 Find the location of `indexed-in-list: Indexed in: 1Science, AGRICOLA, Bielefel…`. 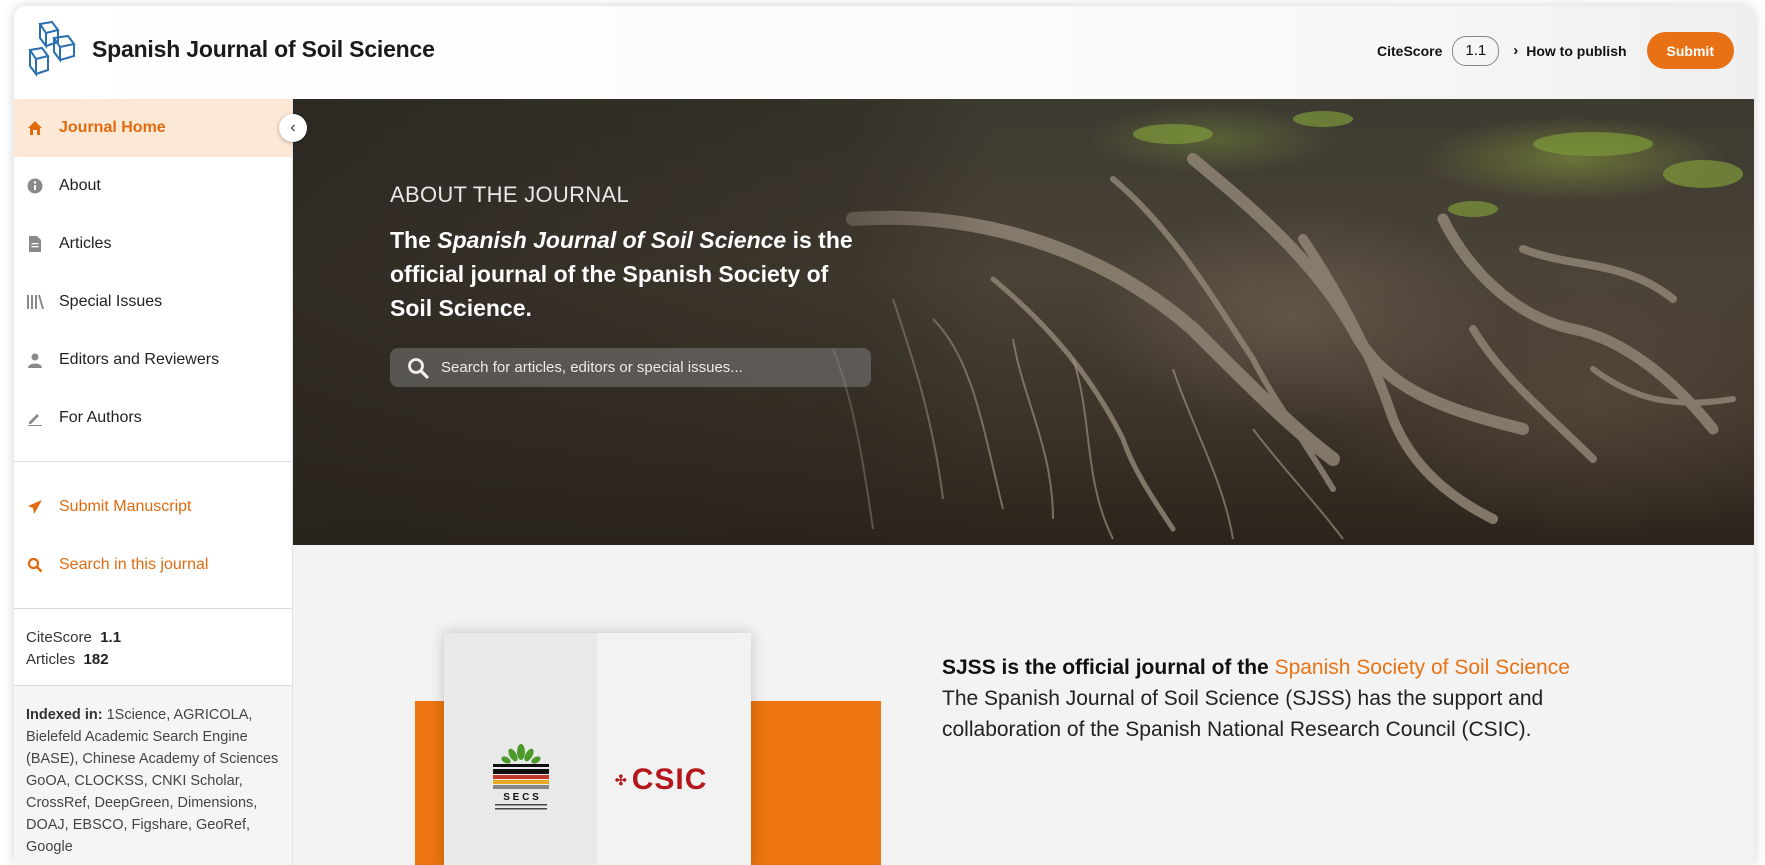

indexed-in-list: Indexed in: 1Science, AGRICOLA, Bielefel… is located at coordinates (153, 775).